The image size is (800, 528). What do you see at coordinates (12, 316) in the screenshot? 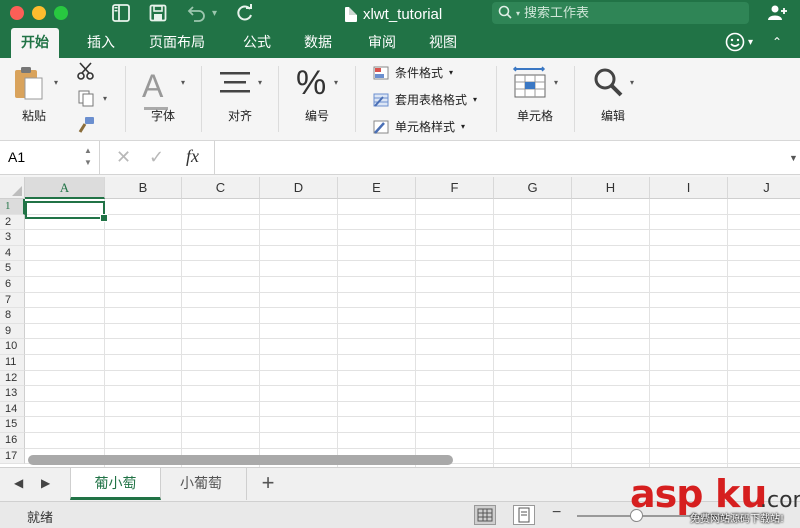
I see `row-header-8: 8` at bounding box center [12, 316].